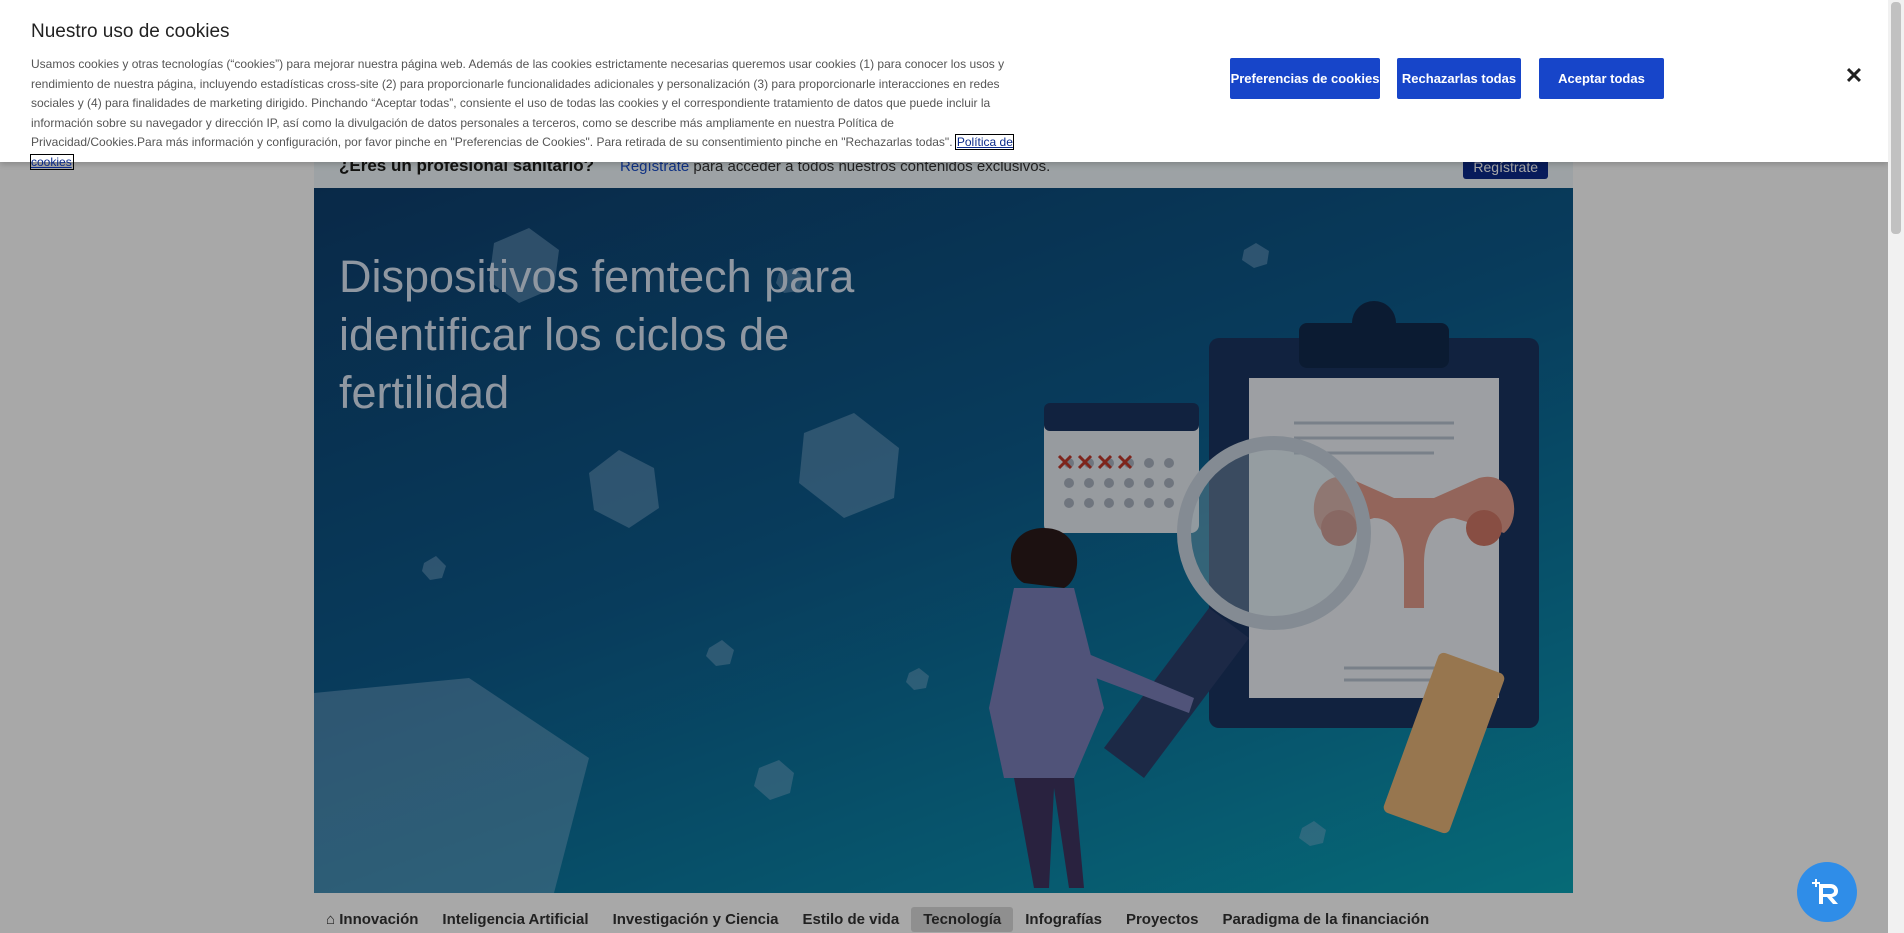  Describe the element at coordinates (1459, 78) in the screenshot. I see `cookie-reject-button: Rechazarlas todas` at that location.